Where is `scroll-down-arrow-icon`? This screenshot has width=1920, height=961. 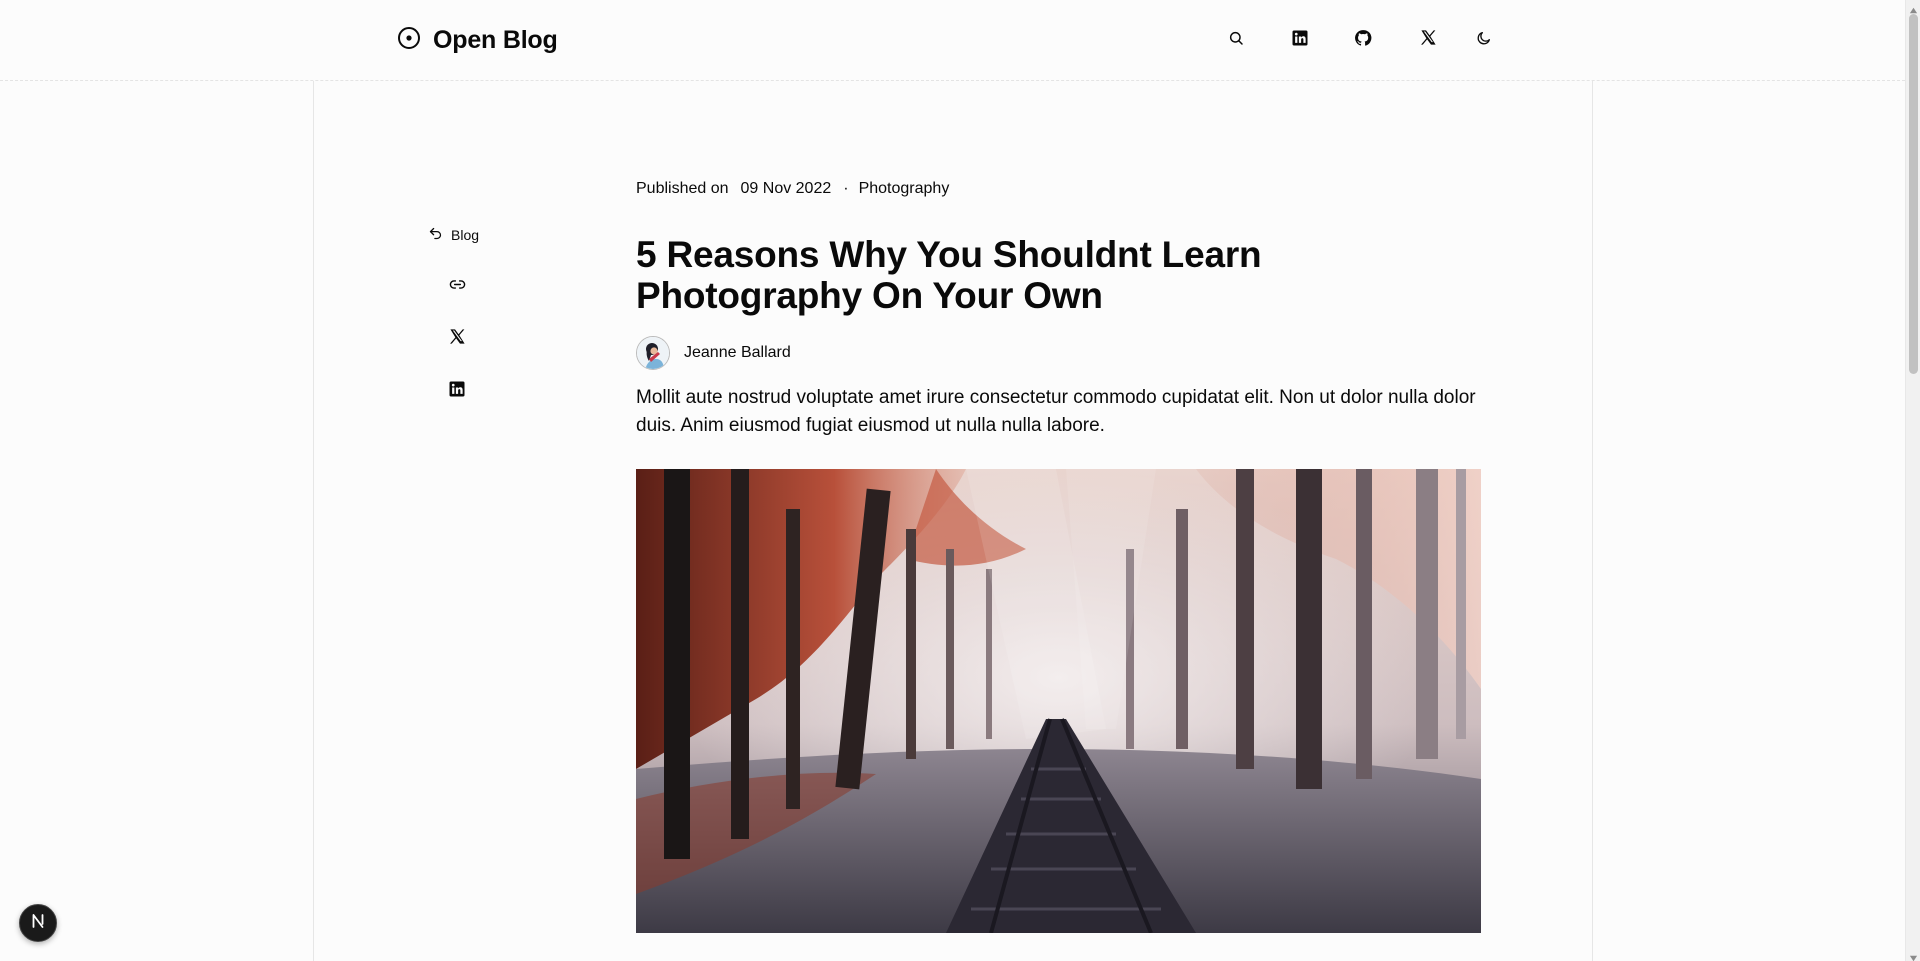
scroll-down-arrow-icon is located at coordinates (1913, 955).